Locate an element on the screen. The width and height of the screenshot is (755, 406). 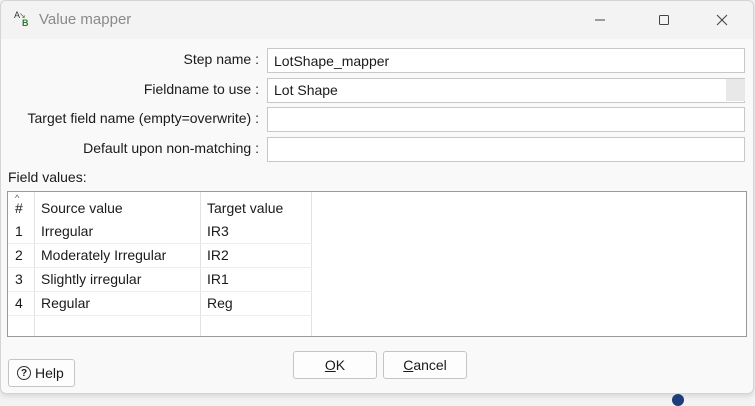
column-header-source: Source value is located at coordinates (82, 208).